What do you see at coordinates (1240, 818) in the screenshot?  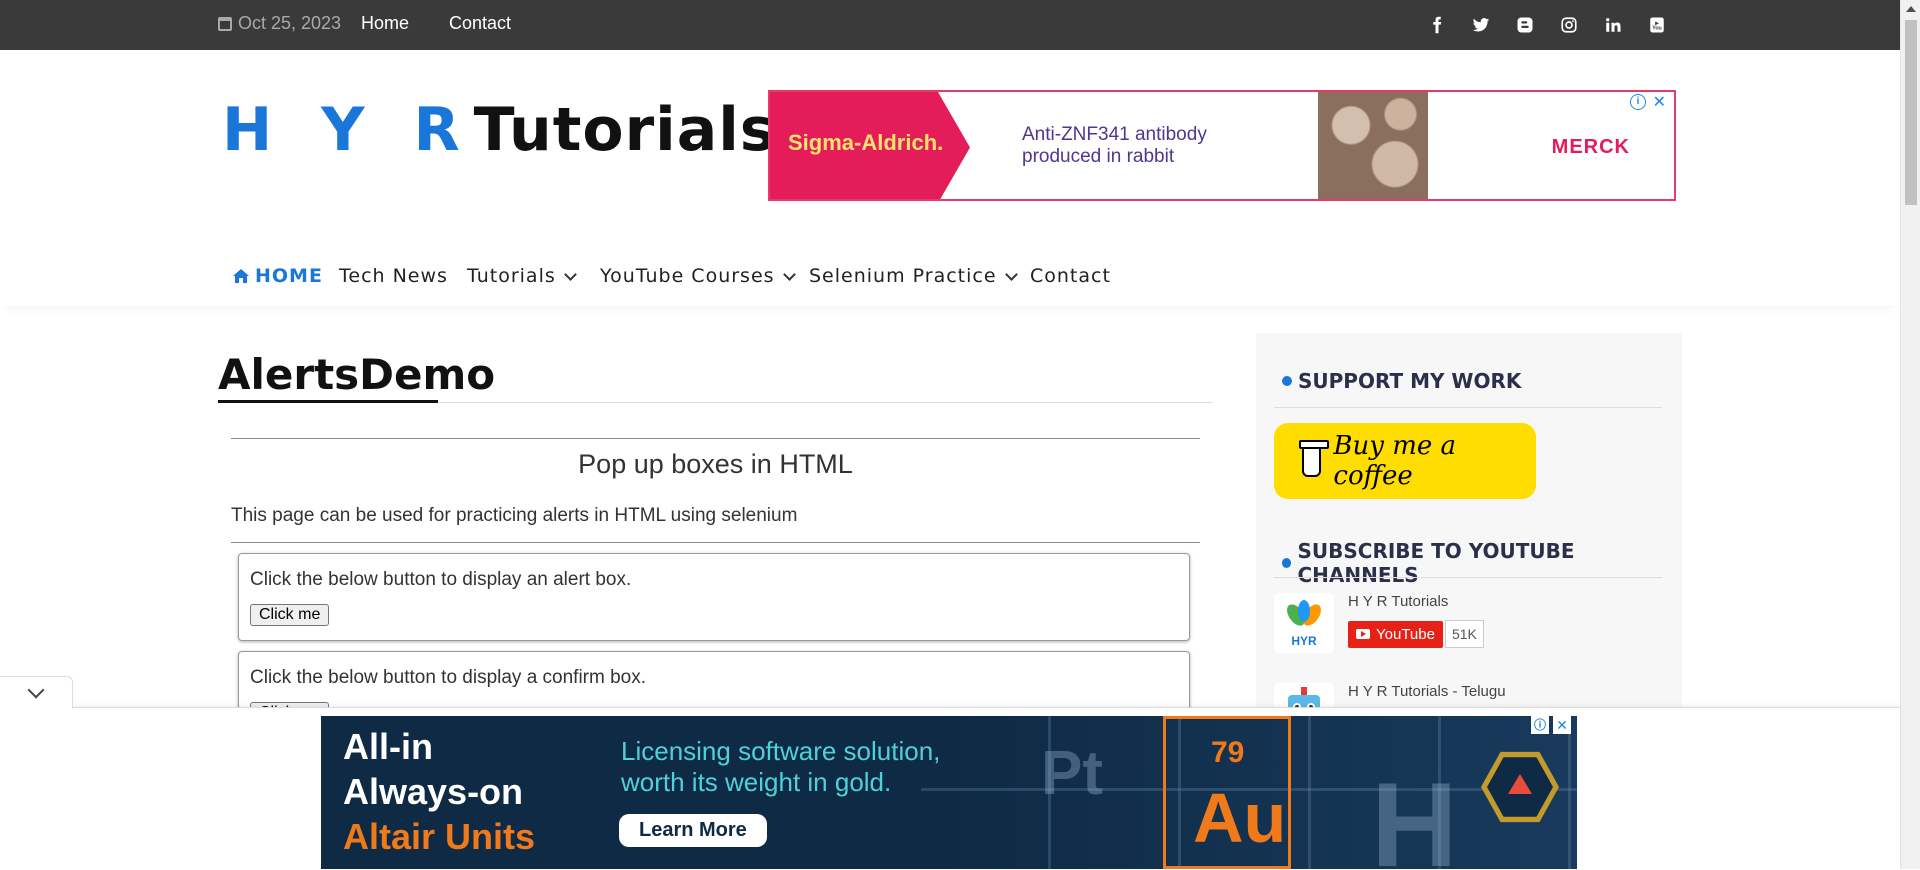 I see `ad-gold-symbol: Au` at bounding box center [1240, 818].